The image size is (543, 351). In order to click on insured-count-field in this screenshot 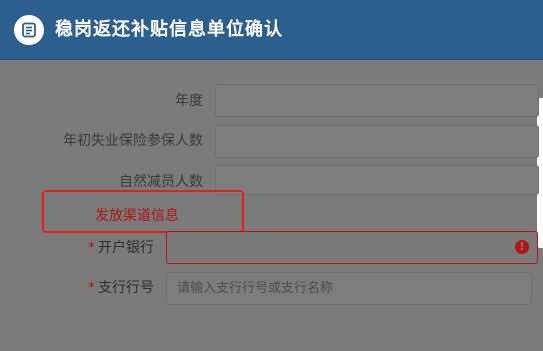, I will do `click(377, 141)`.